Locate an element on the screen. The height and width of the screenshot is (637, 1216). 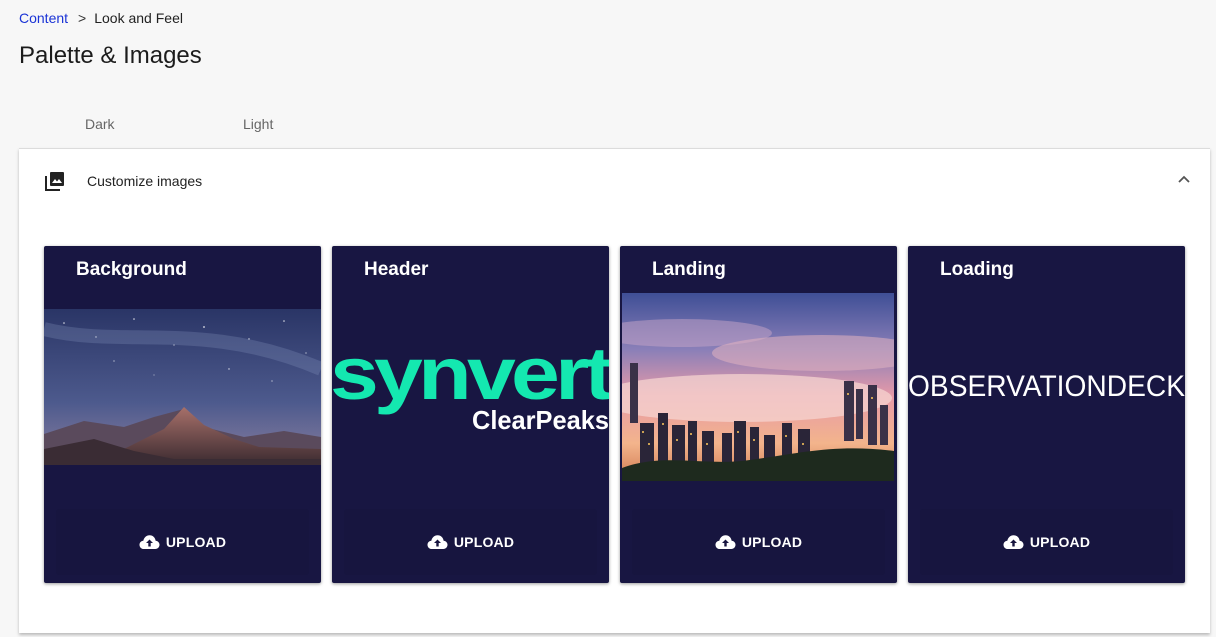
tab-light: Light is located at coordinates (258, 124).